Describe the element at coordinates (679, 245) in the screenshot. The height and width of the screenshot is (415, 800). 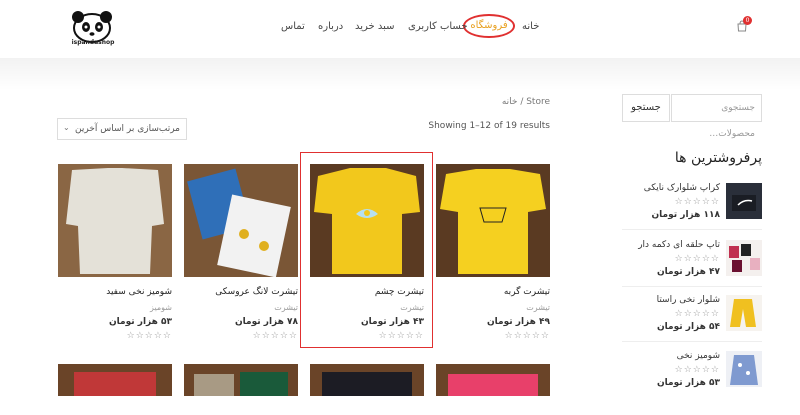
I see `best-seller-name: تاپ حلقه ای دکمه دار` at that location.